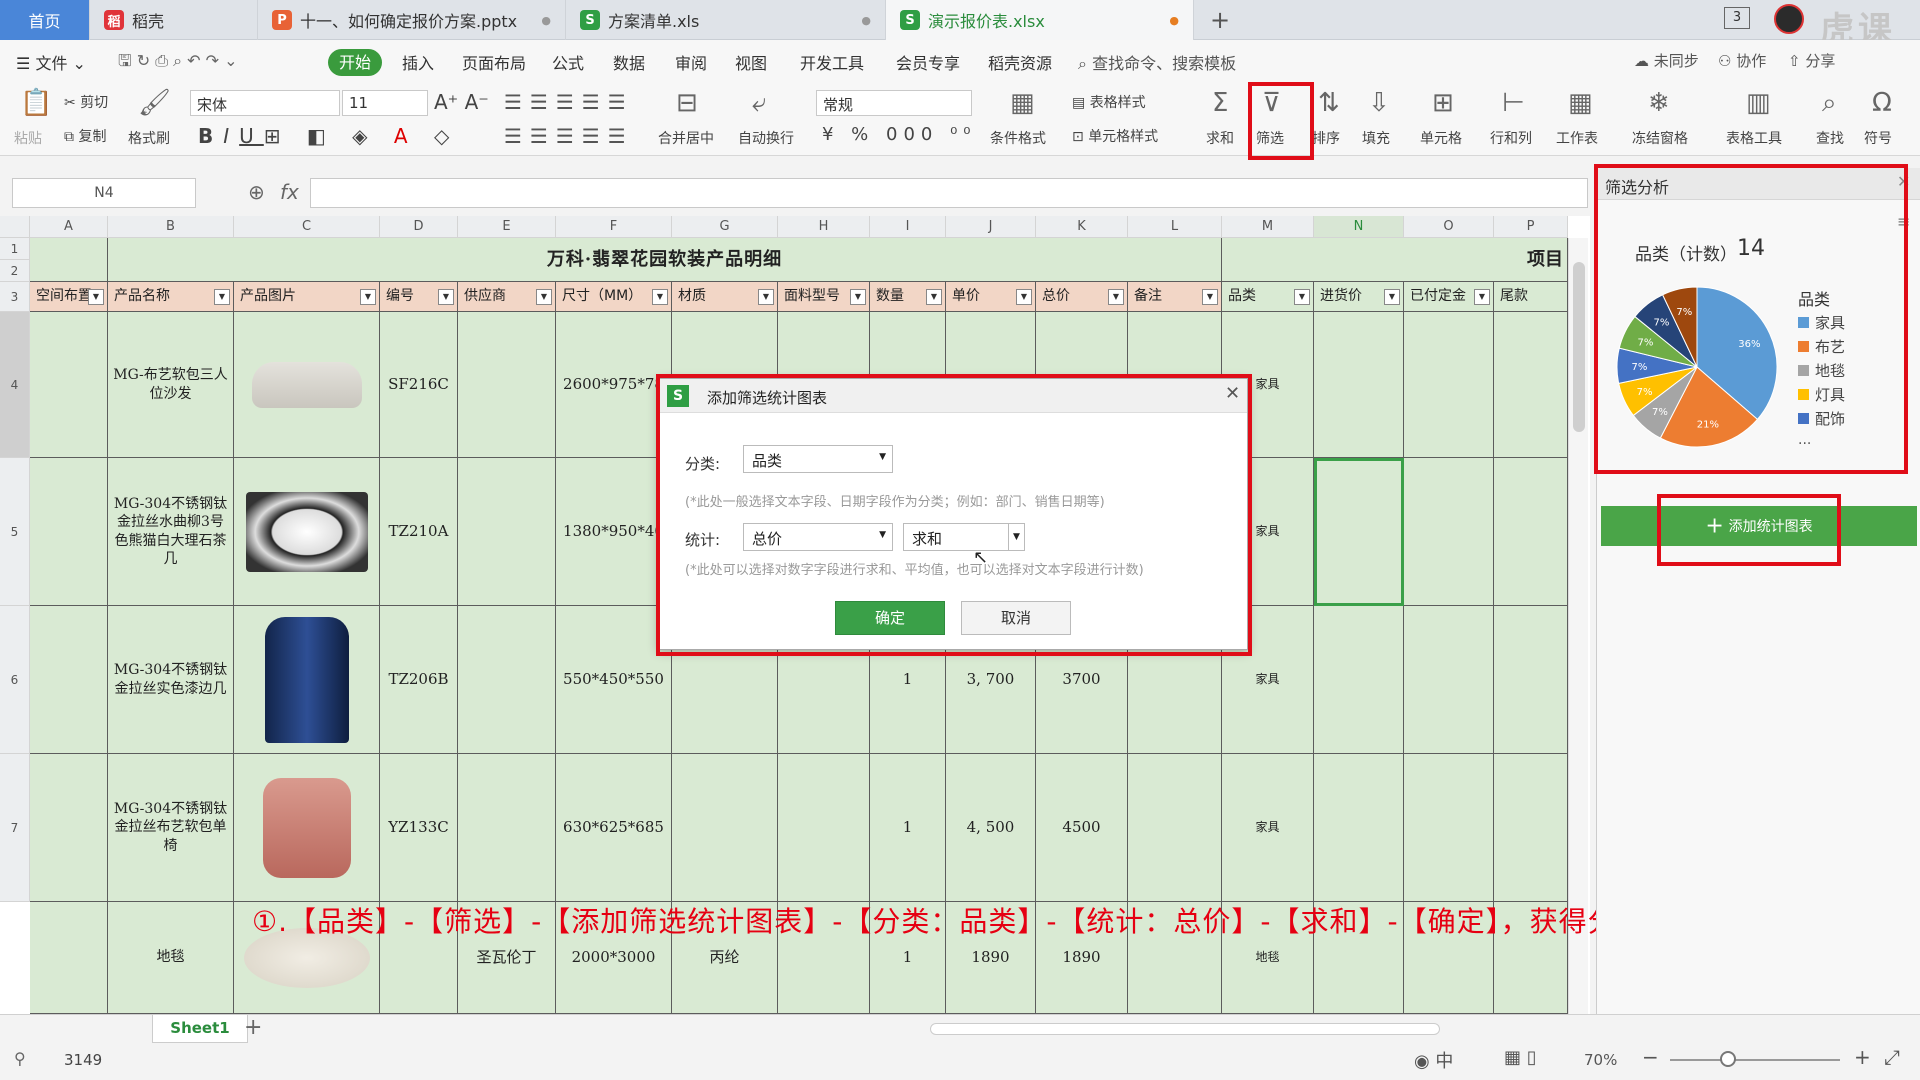 The height and width of the screenshot is (1080, 1920). I want to click on sheet-tab: Sheet1, so click(200, 1029).